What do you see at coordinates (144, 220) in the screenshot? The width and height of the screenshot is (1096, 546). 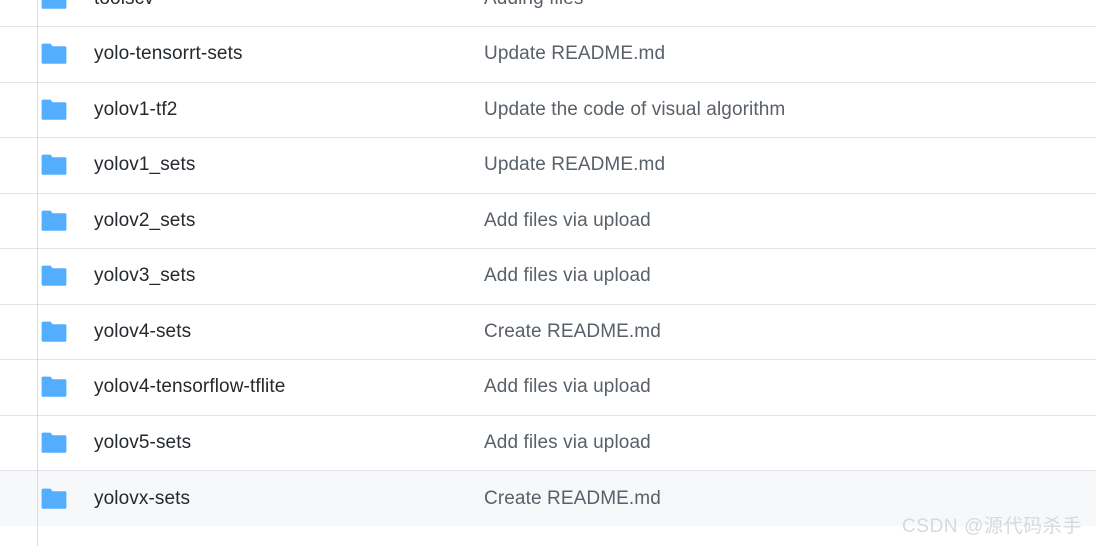 I see `file-name-link: yolov2_sets` at bounding box center [144, 220].